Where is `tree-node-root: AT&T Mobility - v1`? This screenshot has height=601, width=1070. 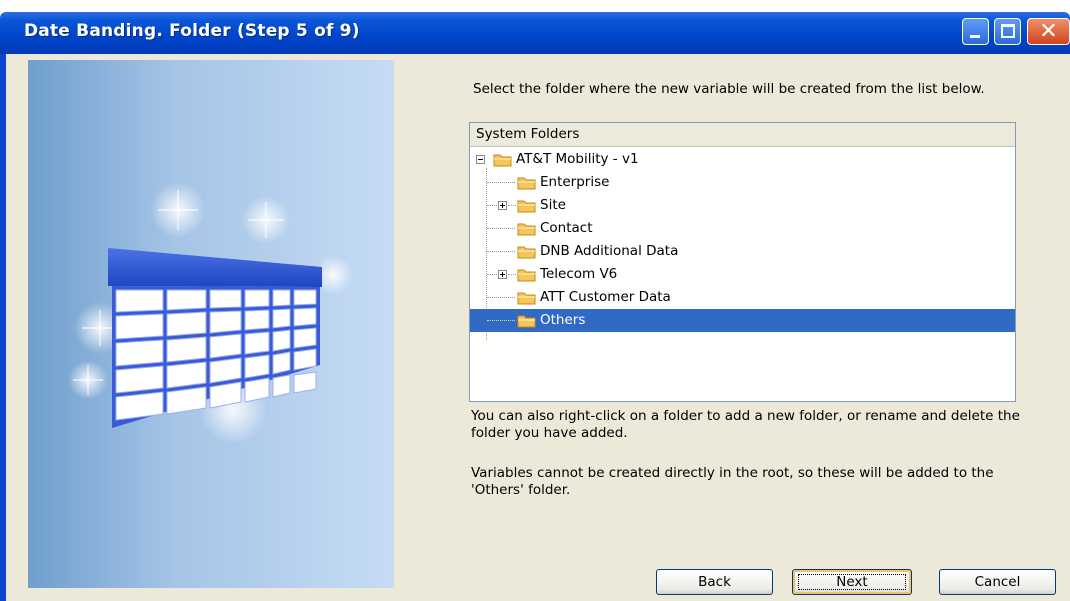 tree-node-root: AT&T Mobility - v1 is located at coordinates (742, 159).